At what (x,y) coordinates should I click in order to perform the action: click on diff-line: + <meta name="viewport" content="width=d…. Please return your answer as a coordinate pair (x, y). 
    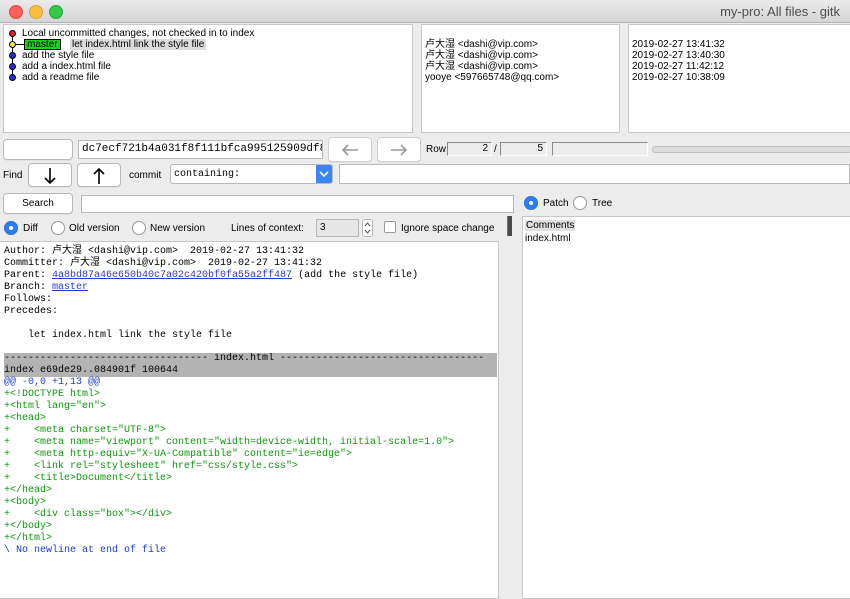
    Looking at the image, I should click on (229, 442).